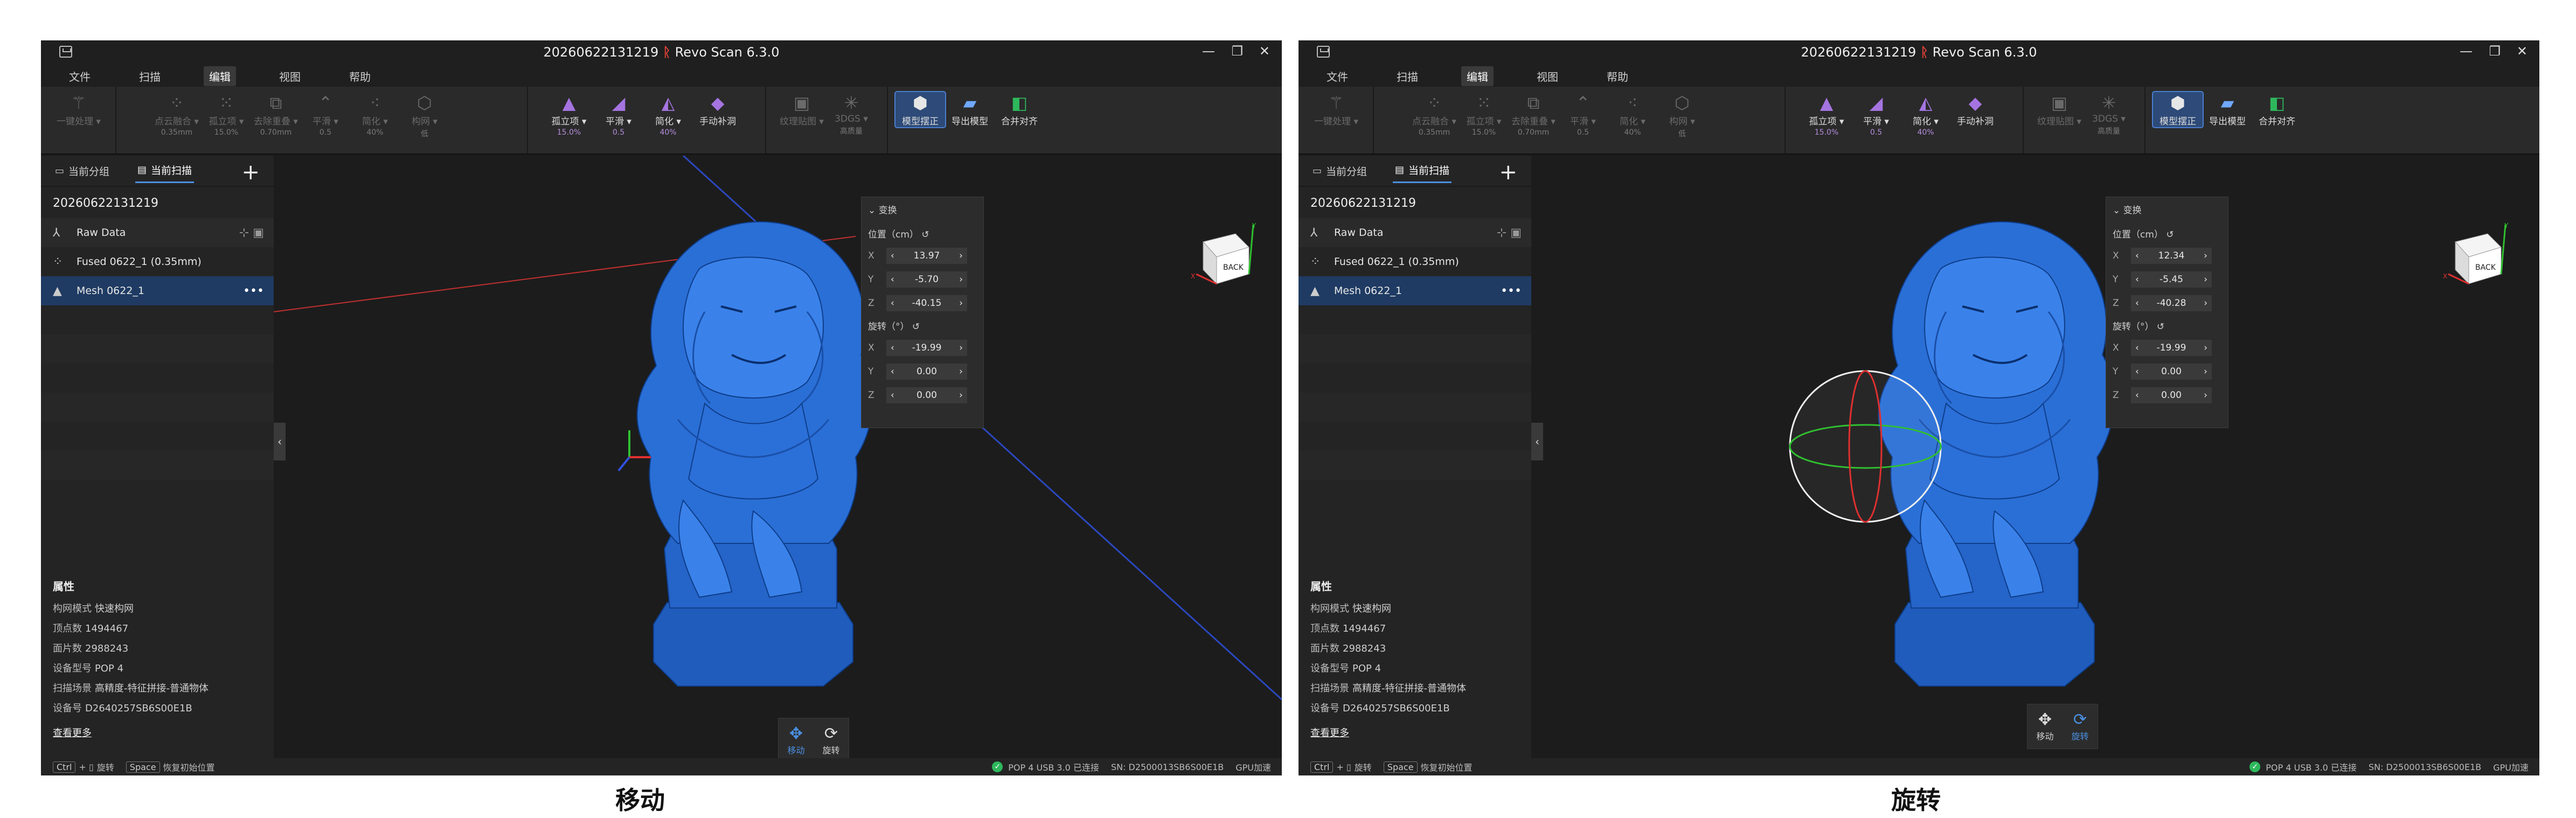 The image size is (2576, 818). I want to click on rotation-x-input: ‹ -19.99 ›, so click(927, 348).